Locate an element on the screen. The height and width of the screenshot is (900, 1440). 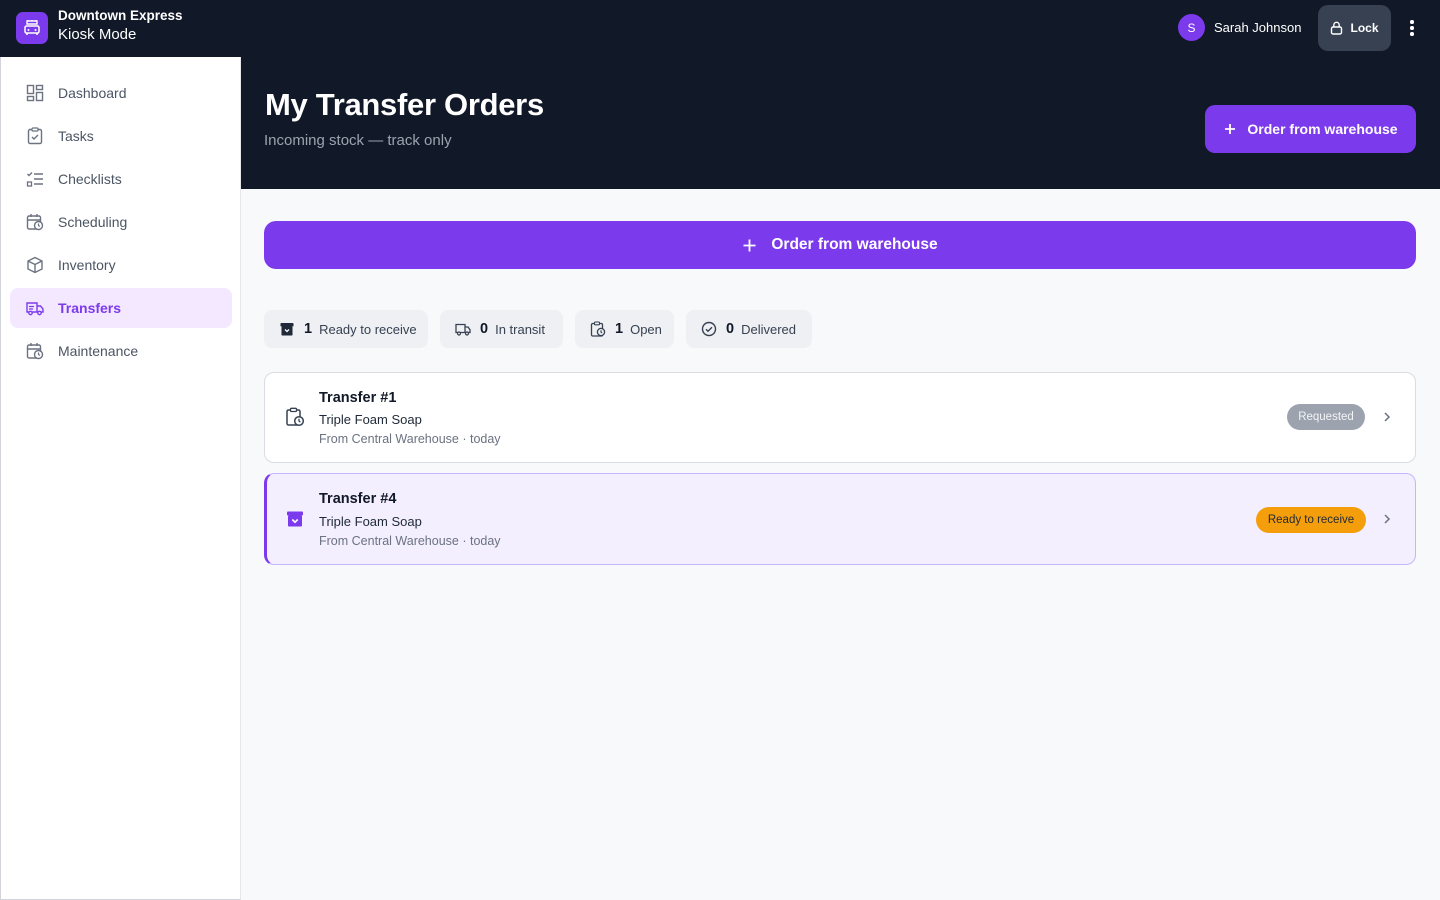
stat-open: 1 Open is located at coordinates (624, 329).